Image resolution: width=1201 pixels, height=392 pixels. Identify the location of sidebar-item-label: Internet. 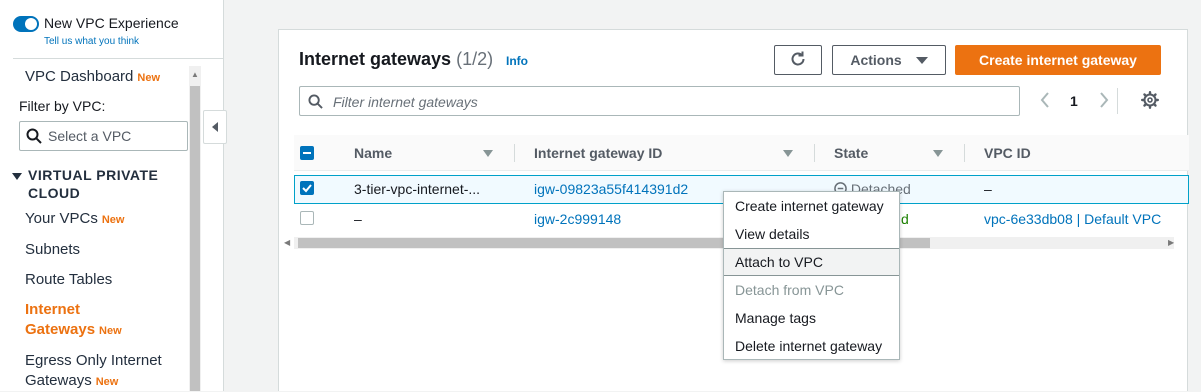
(53, 309).